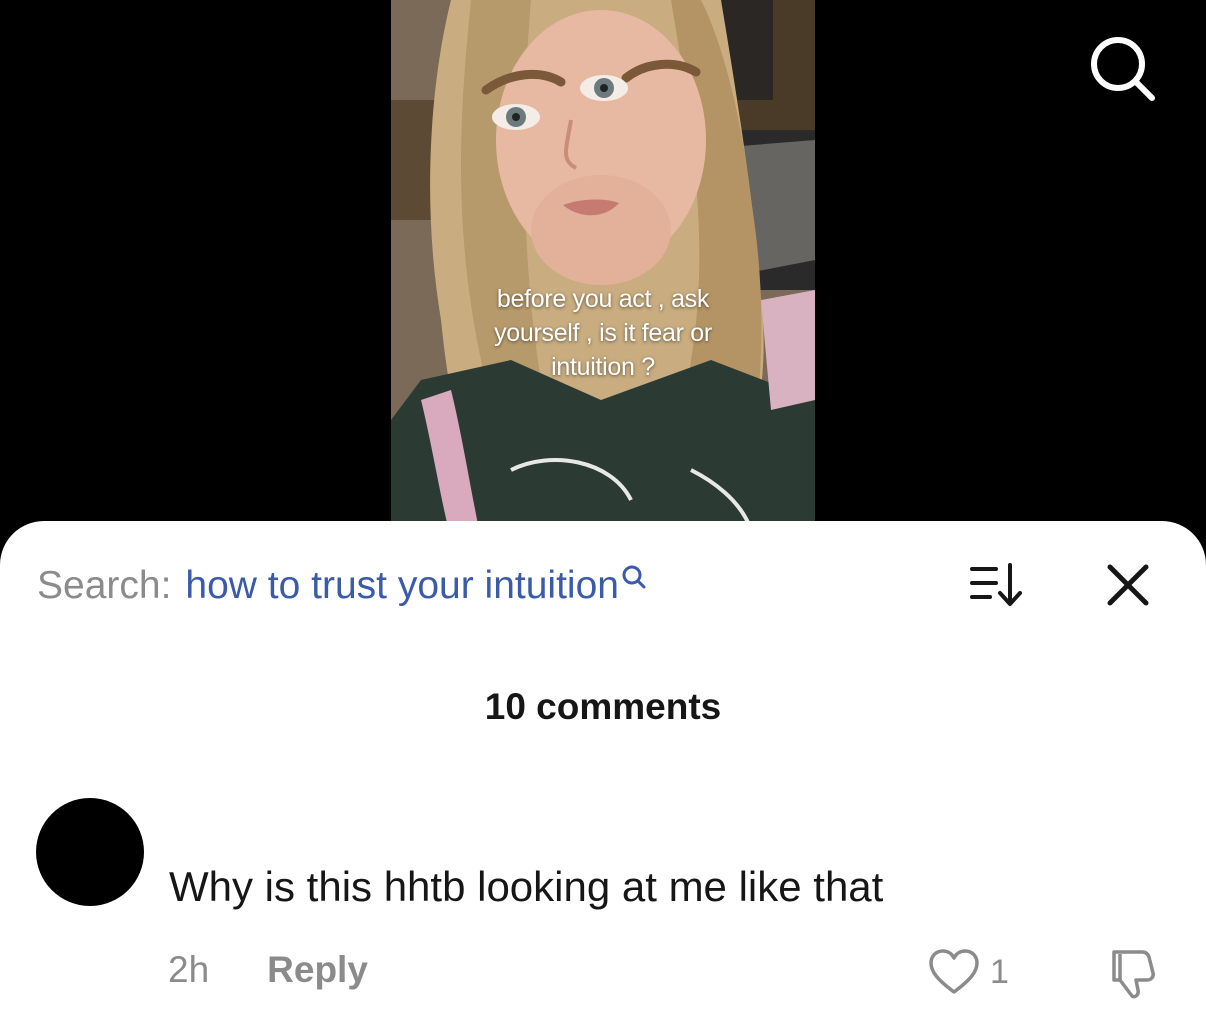 Image resolution: width=1206 pixels, height=1014 pixels. I want to click on close-icon, so click(1128, 585).